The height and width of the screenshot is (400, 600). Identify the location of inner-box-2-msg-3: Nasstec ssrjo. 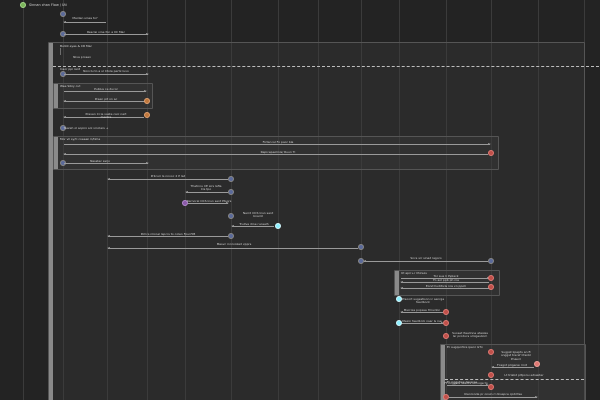
(100, 161).